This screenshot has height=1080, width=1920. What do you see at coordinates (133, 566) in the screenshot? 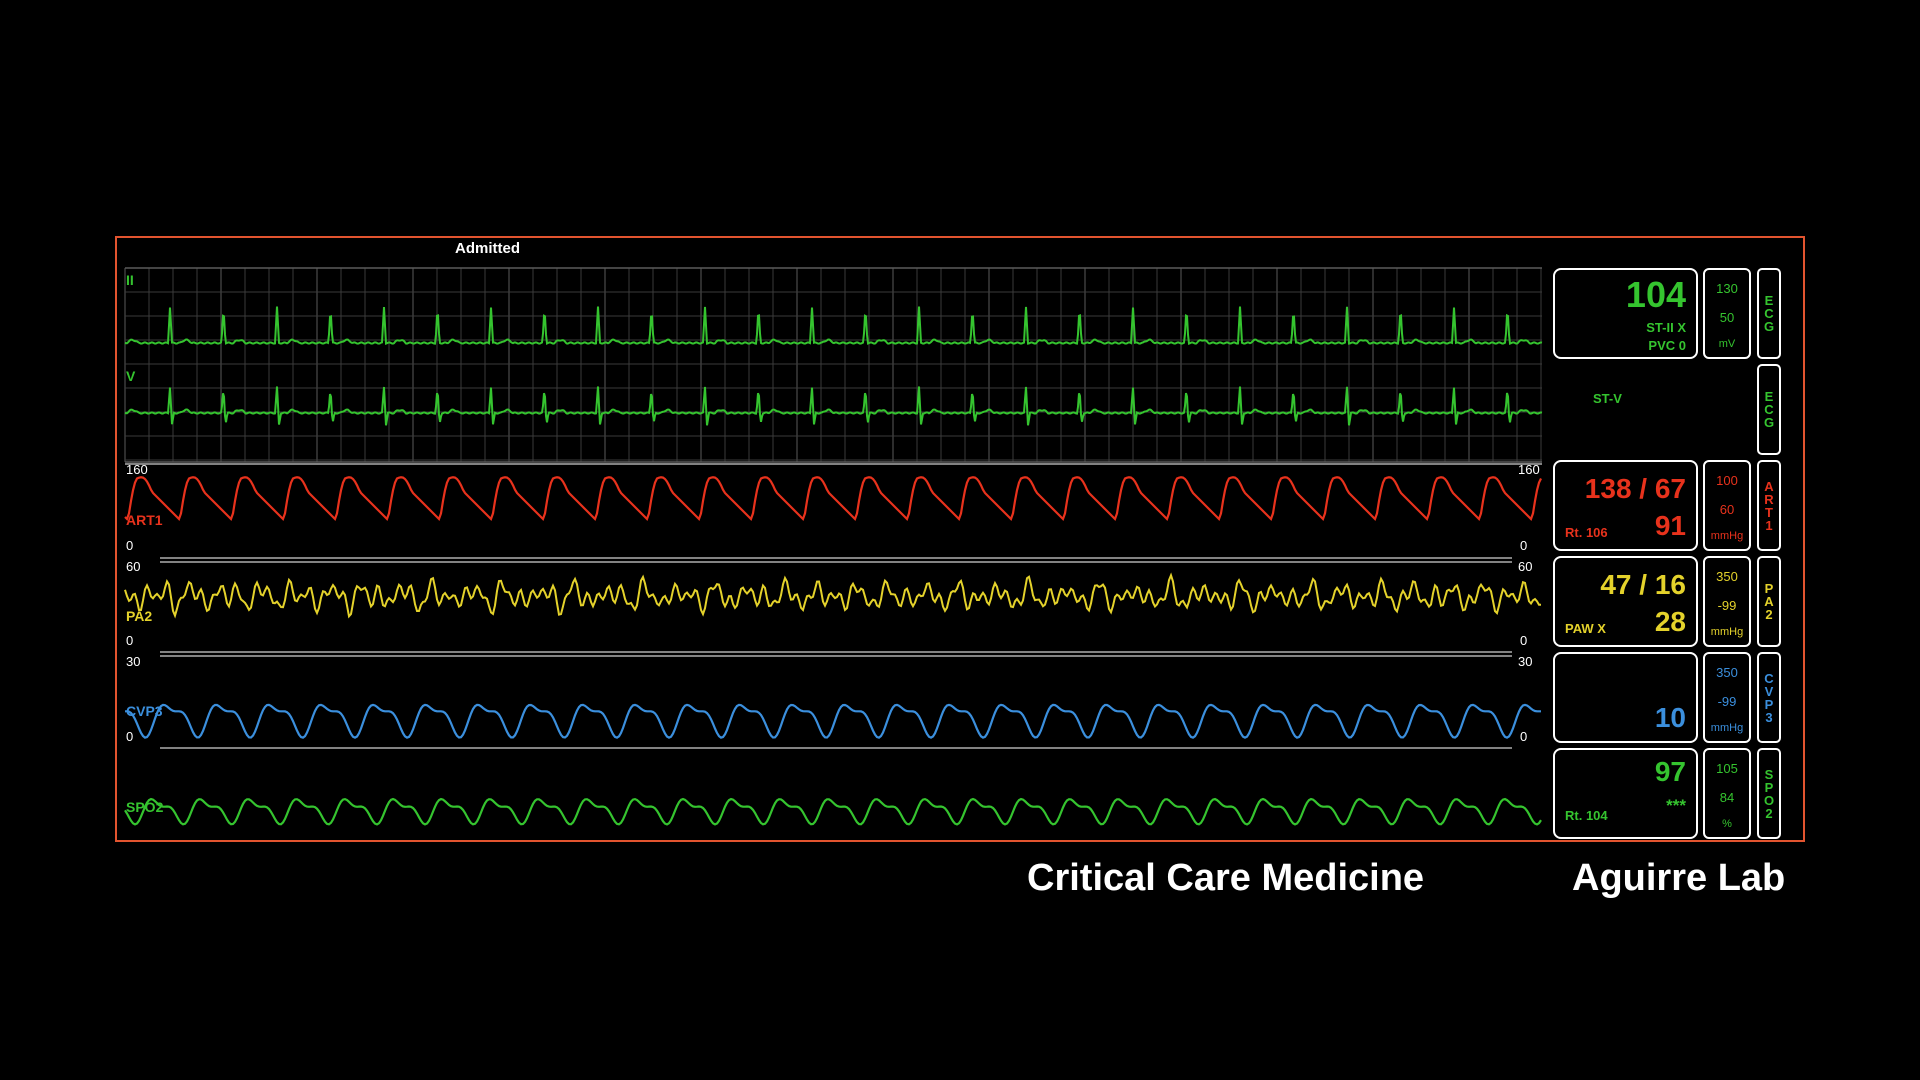
I see `pa-scale-top-left: 60` at bounding box center [133, 566].